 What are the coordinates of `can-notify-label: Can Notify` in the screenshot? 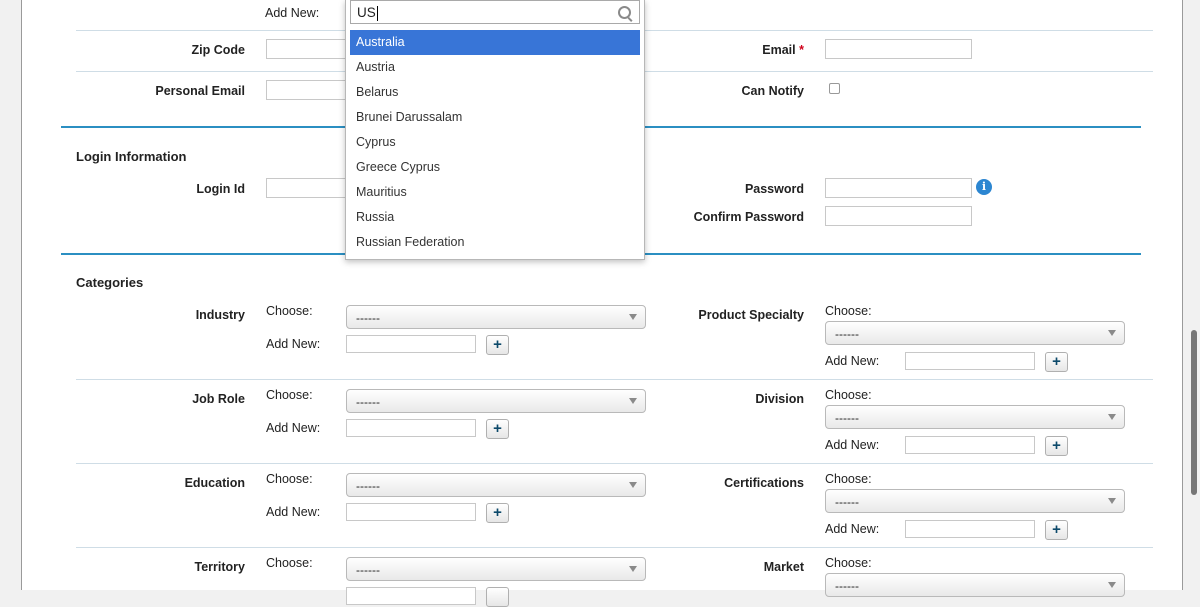 It's located at (773, 91).